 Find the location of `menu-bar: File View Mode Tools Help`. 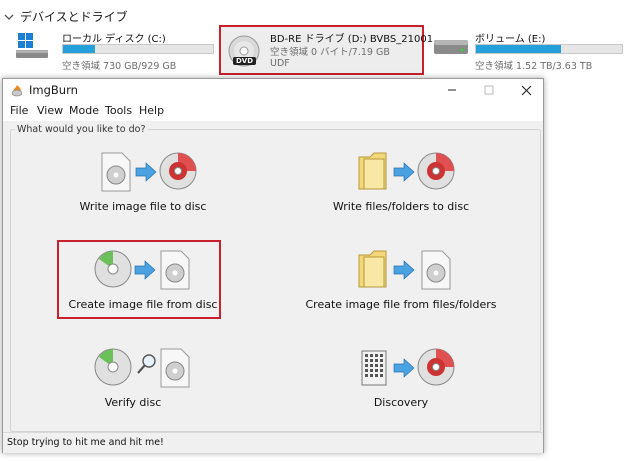

menu-bar: File View Mode Tools Help is located at coordinates (273, 111).